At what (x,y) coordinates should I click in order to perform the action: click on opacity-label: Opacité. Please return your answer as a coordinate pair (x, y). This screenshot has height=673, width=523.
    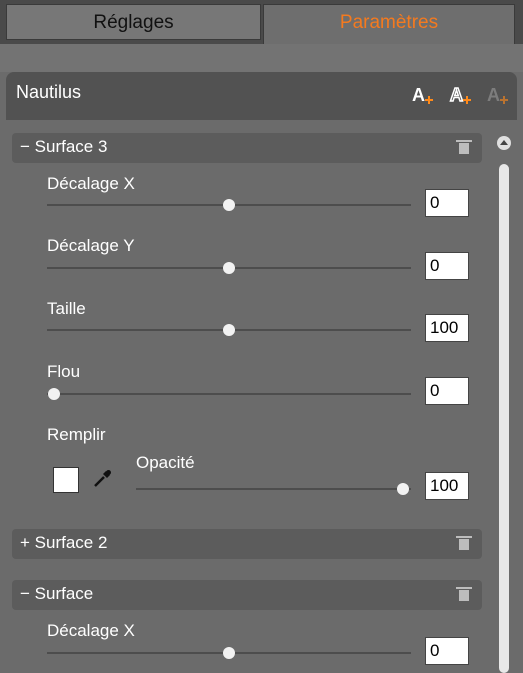
    Looking at the image, I should click on (165, 462).